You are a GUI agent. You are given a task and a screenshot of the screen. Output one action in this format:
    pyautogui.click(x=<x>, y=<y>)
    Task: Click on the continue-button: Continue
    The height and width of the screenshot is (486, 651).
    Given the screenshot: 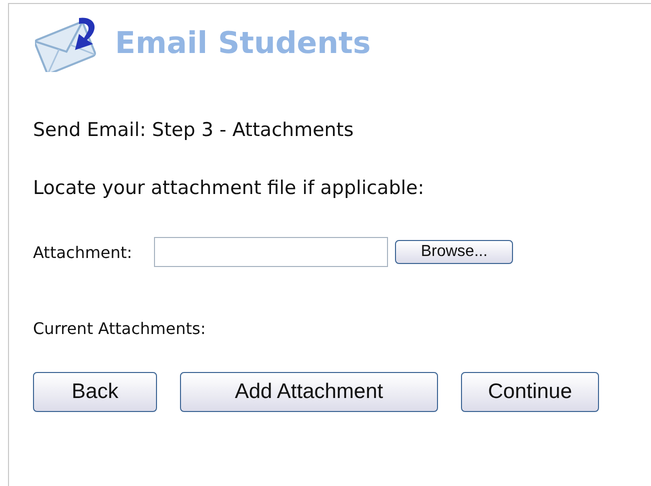 What is the action you would take?
    pyautogui.click(x=530, y=392)
    